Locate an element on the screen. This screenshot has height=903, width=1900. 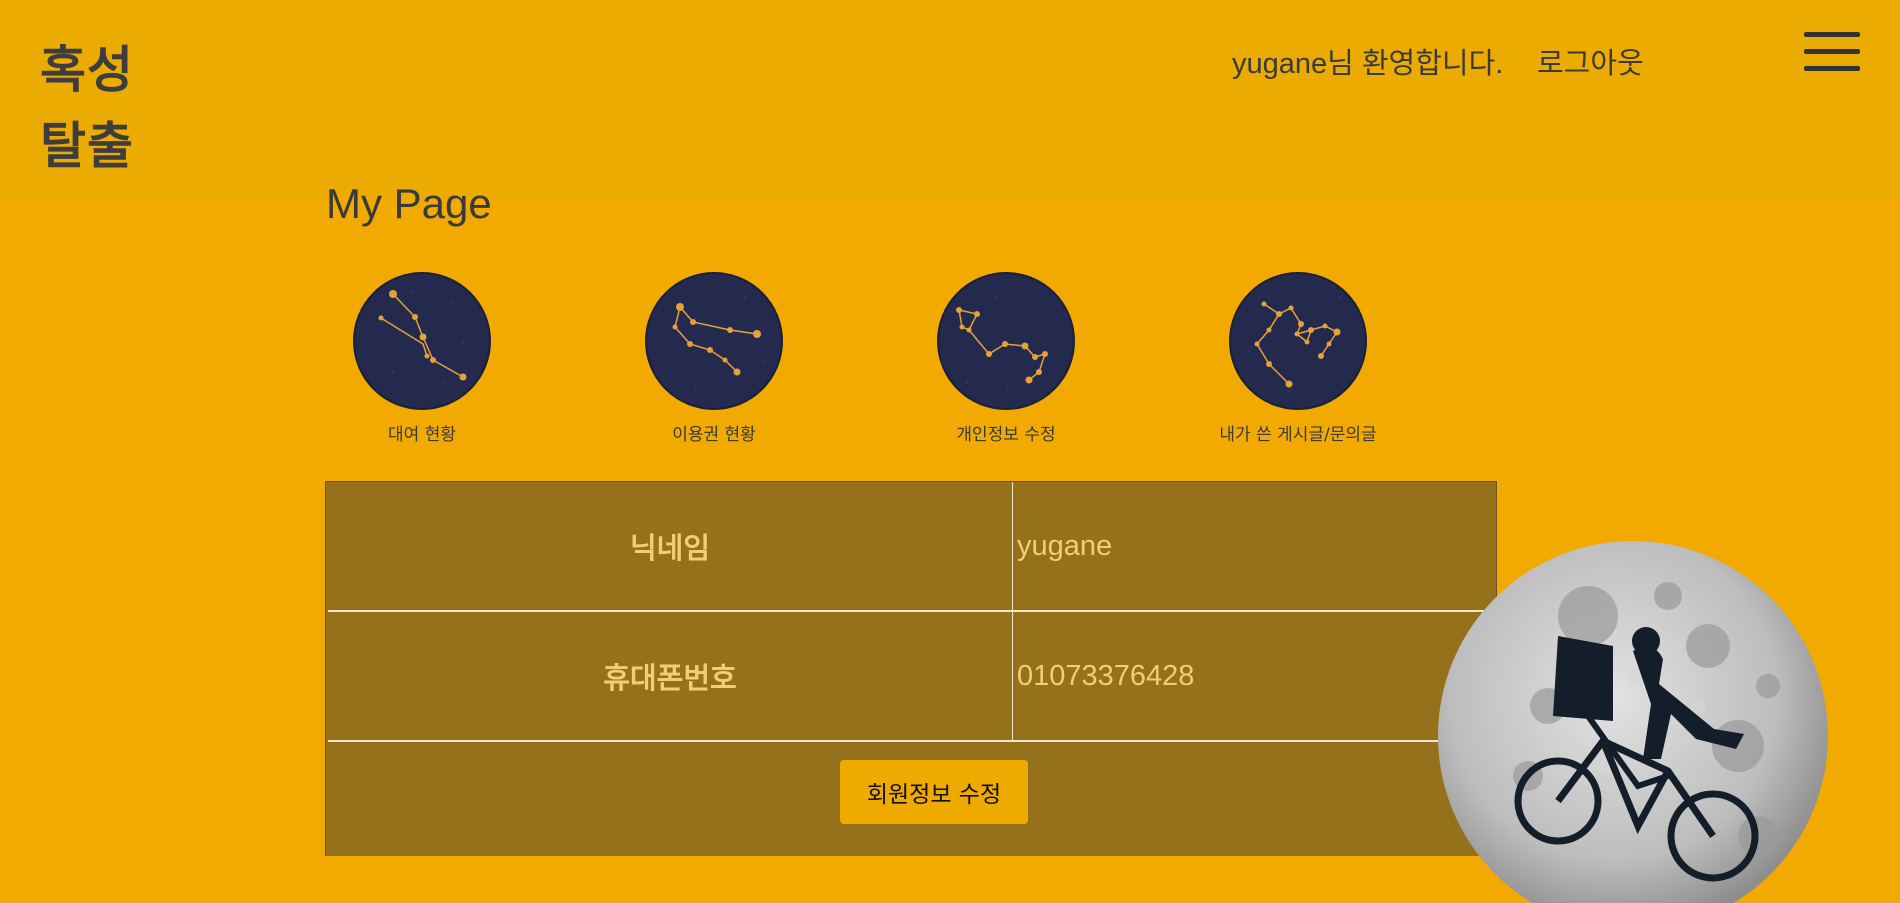
logout-link: 로그아웃 is located at coordinates (1590, 61).